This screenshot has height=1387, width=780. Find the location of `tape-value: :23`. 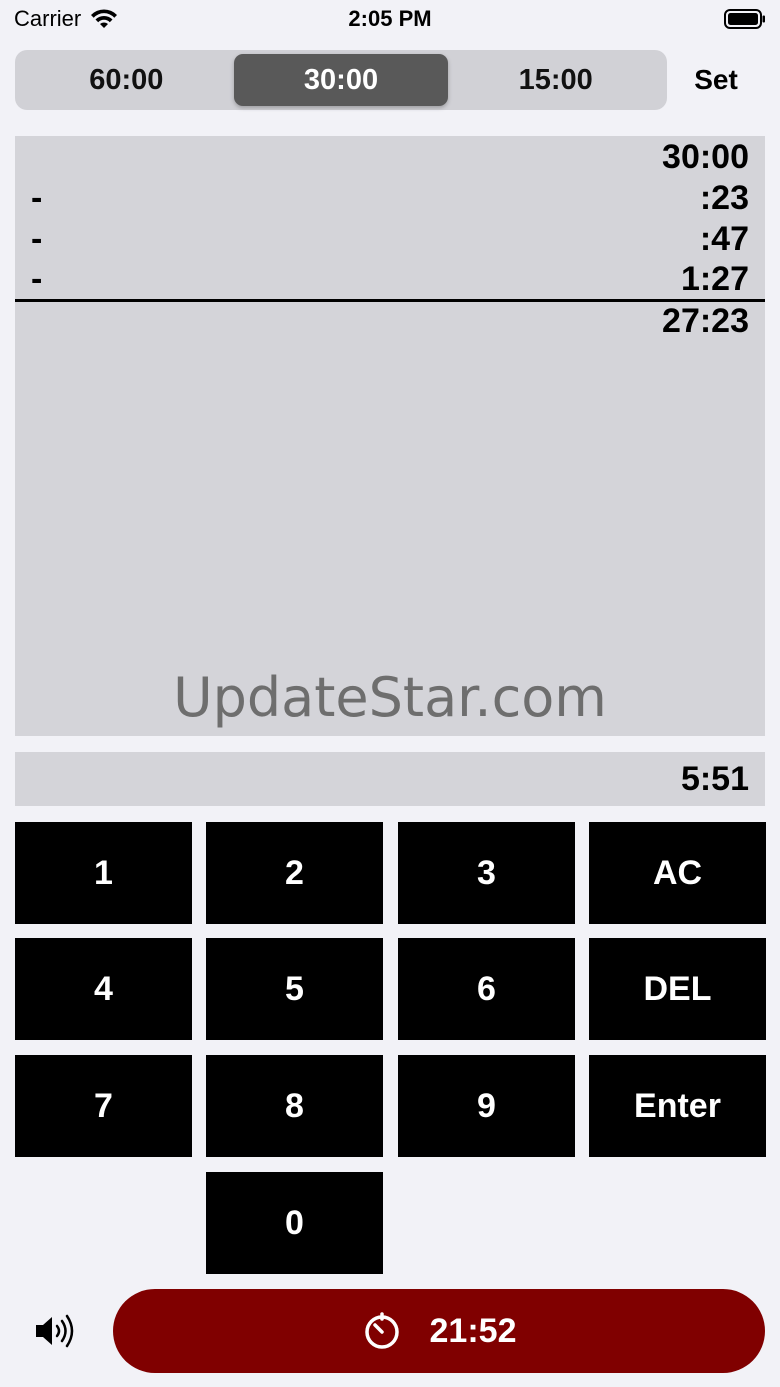

tape-value: :23 is located at coordinates (724, 198).